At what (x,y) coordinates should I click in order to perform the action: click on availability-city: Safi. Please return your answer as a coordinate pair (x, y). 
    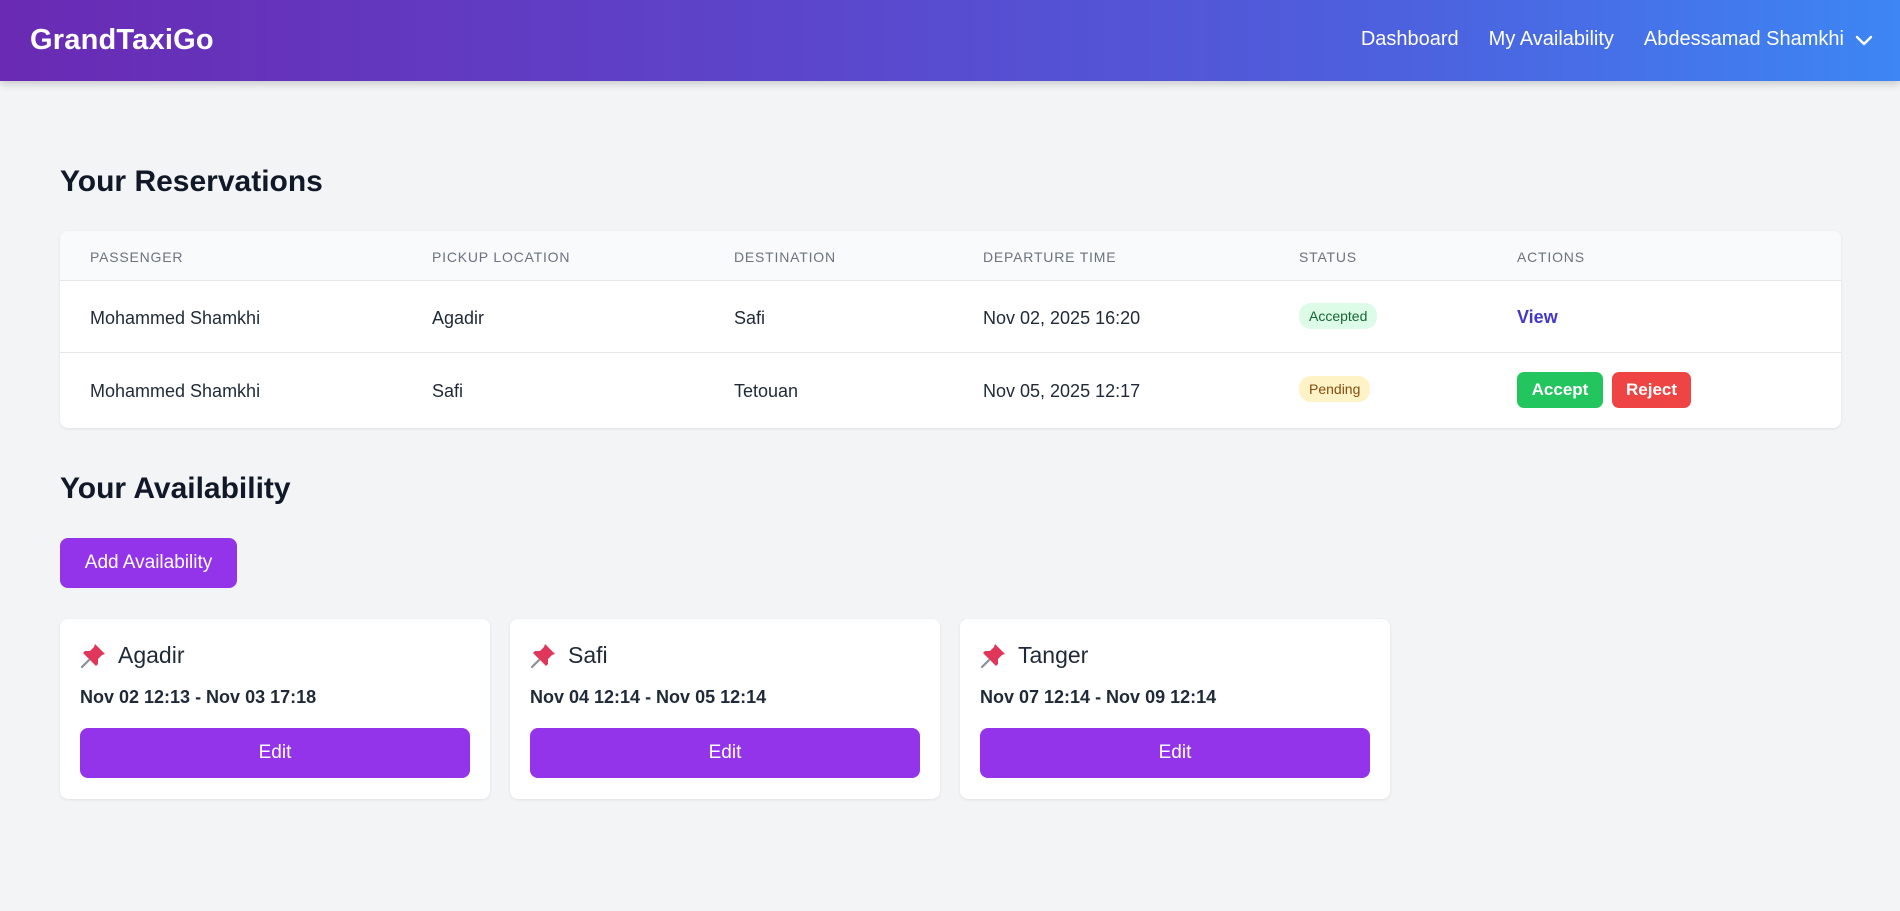
    Looking at the image, I should click on (588, 654).